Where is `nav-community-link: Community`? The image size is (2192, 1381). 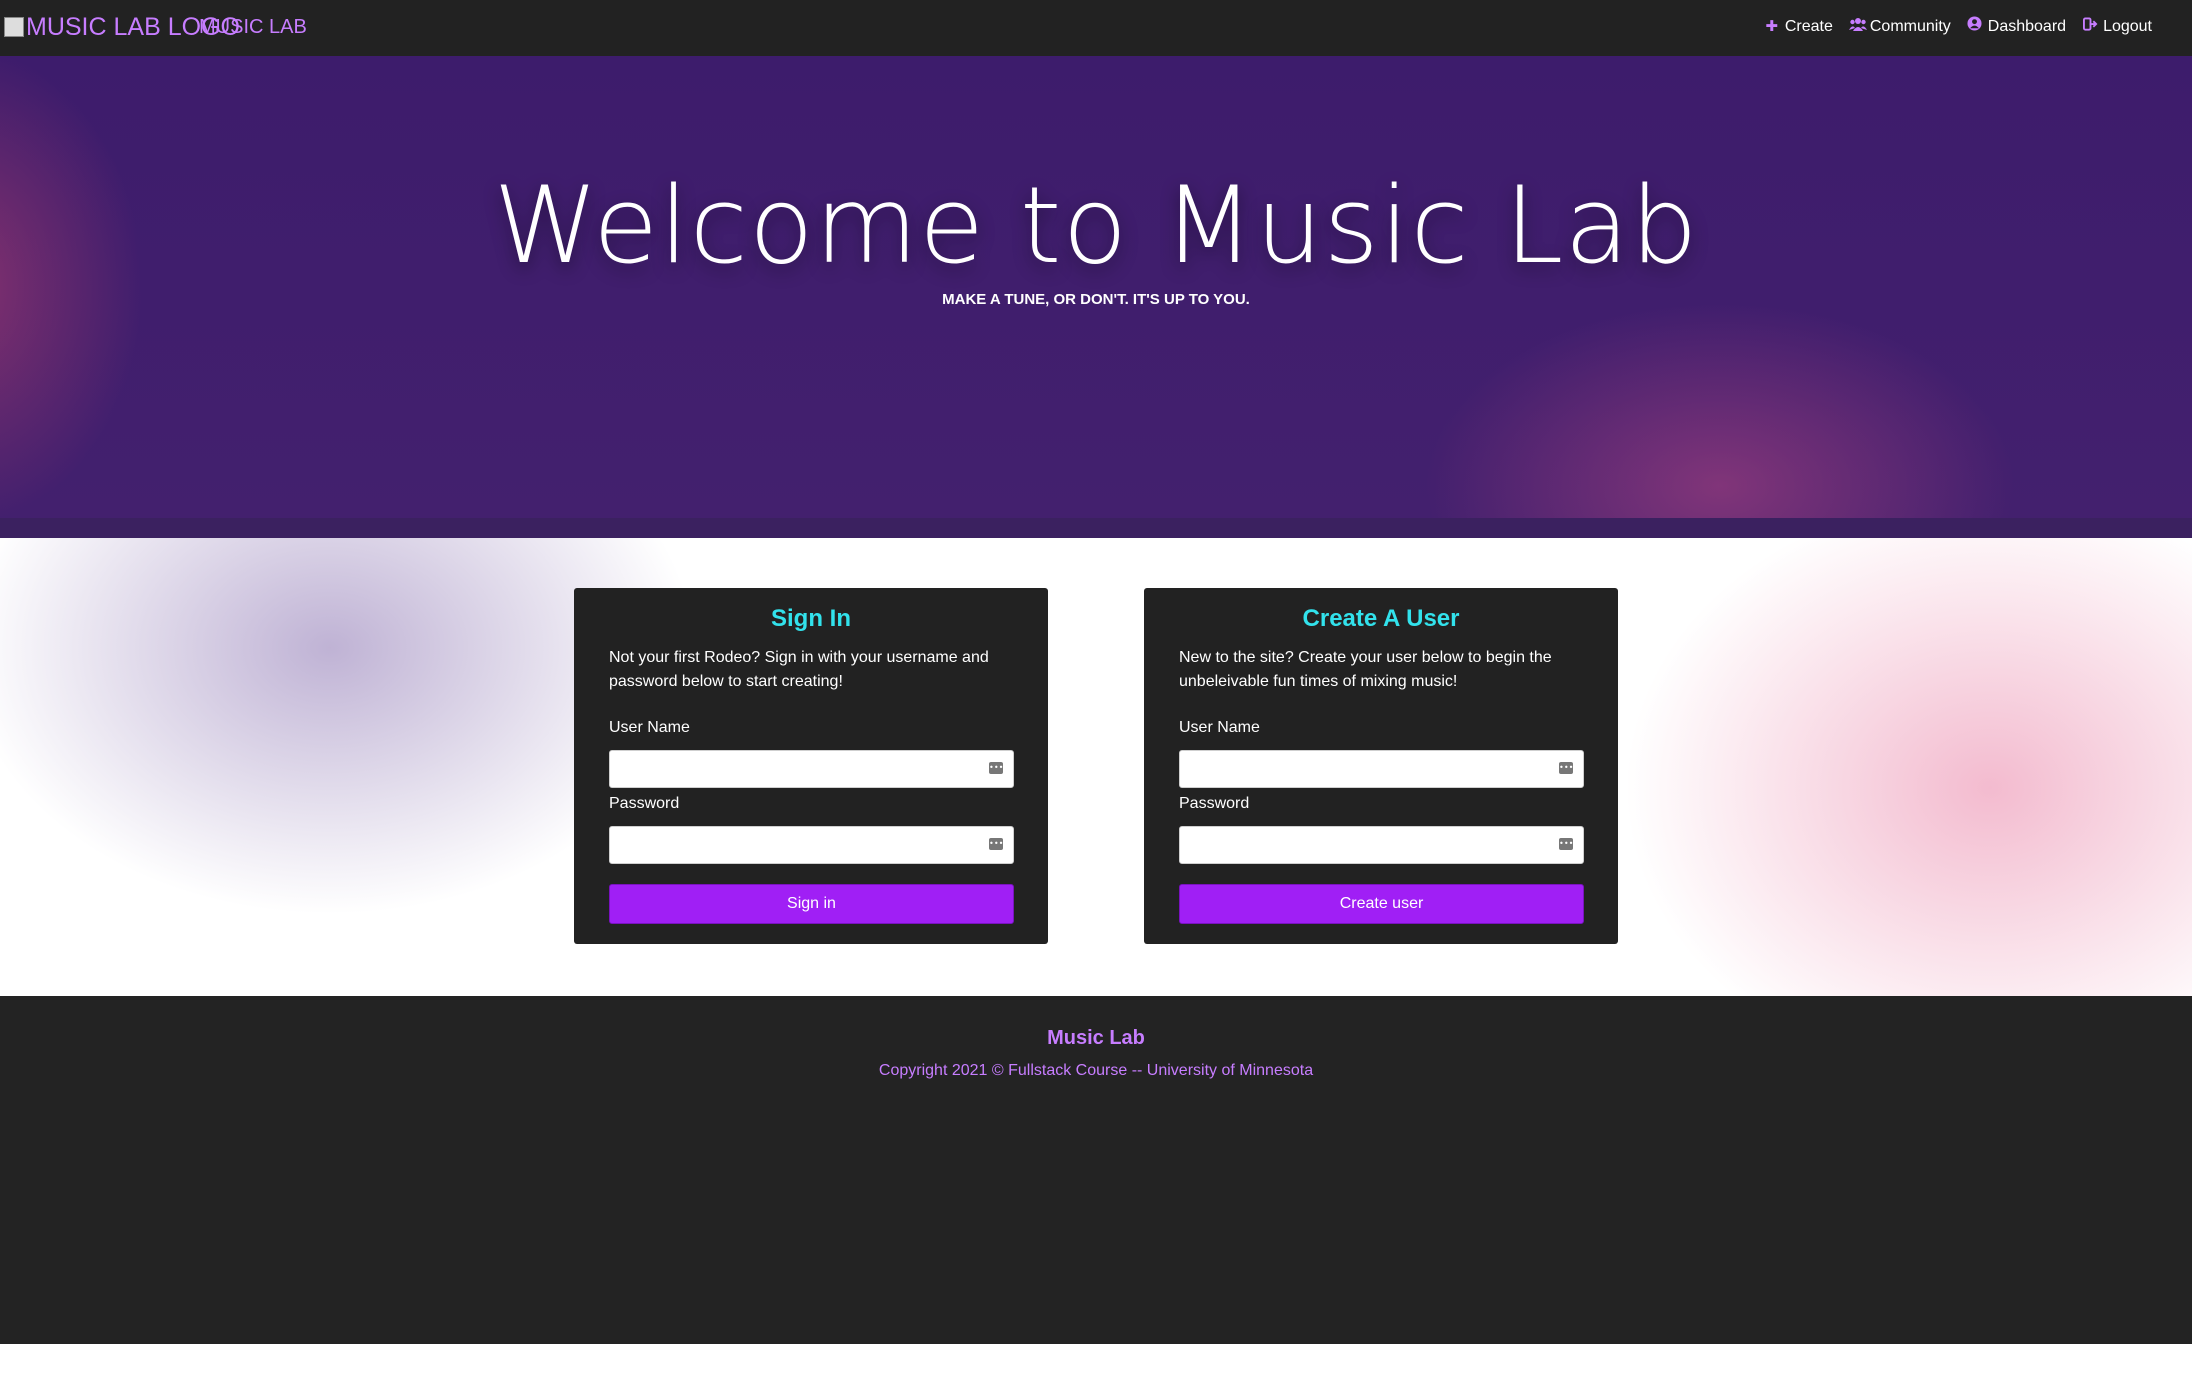 nav-community-link: Community is located at coordinates (1899, 27).